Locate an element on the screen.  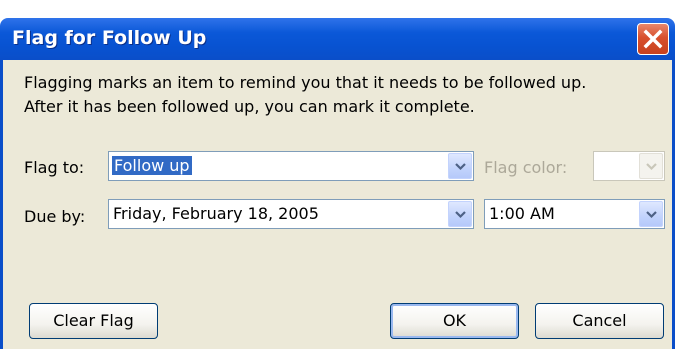
top-strip is located at coordinates (337, 9).